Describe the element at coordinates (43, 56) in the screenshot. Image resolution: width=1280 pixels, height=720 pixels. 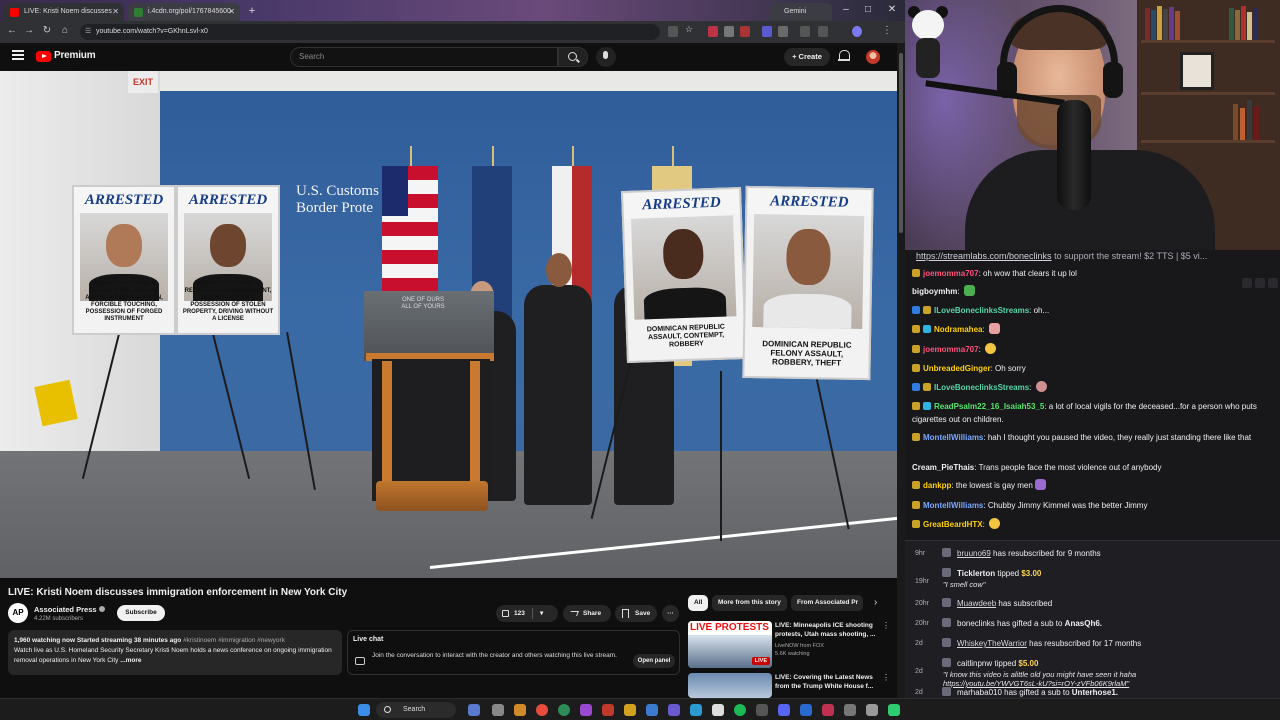
I see `youtube-logo-icon` at that location.